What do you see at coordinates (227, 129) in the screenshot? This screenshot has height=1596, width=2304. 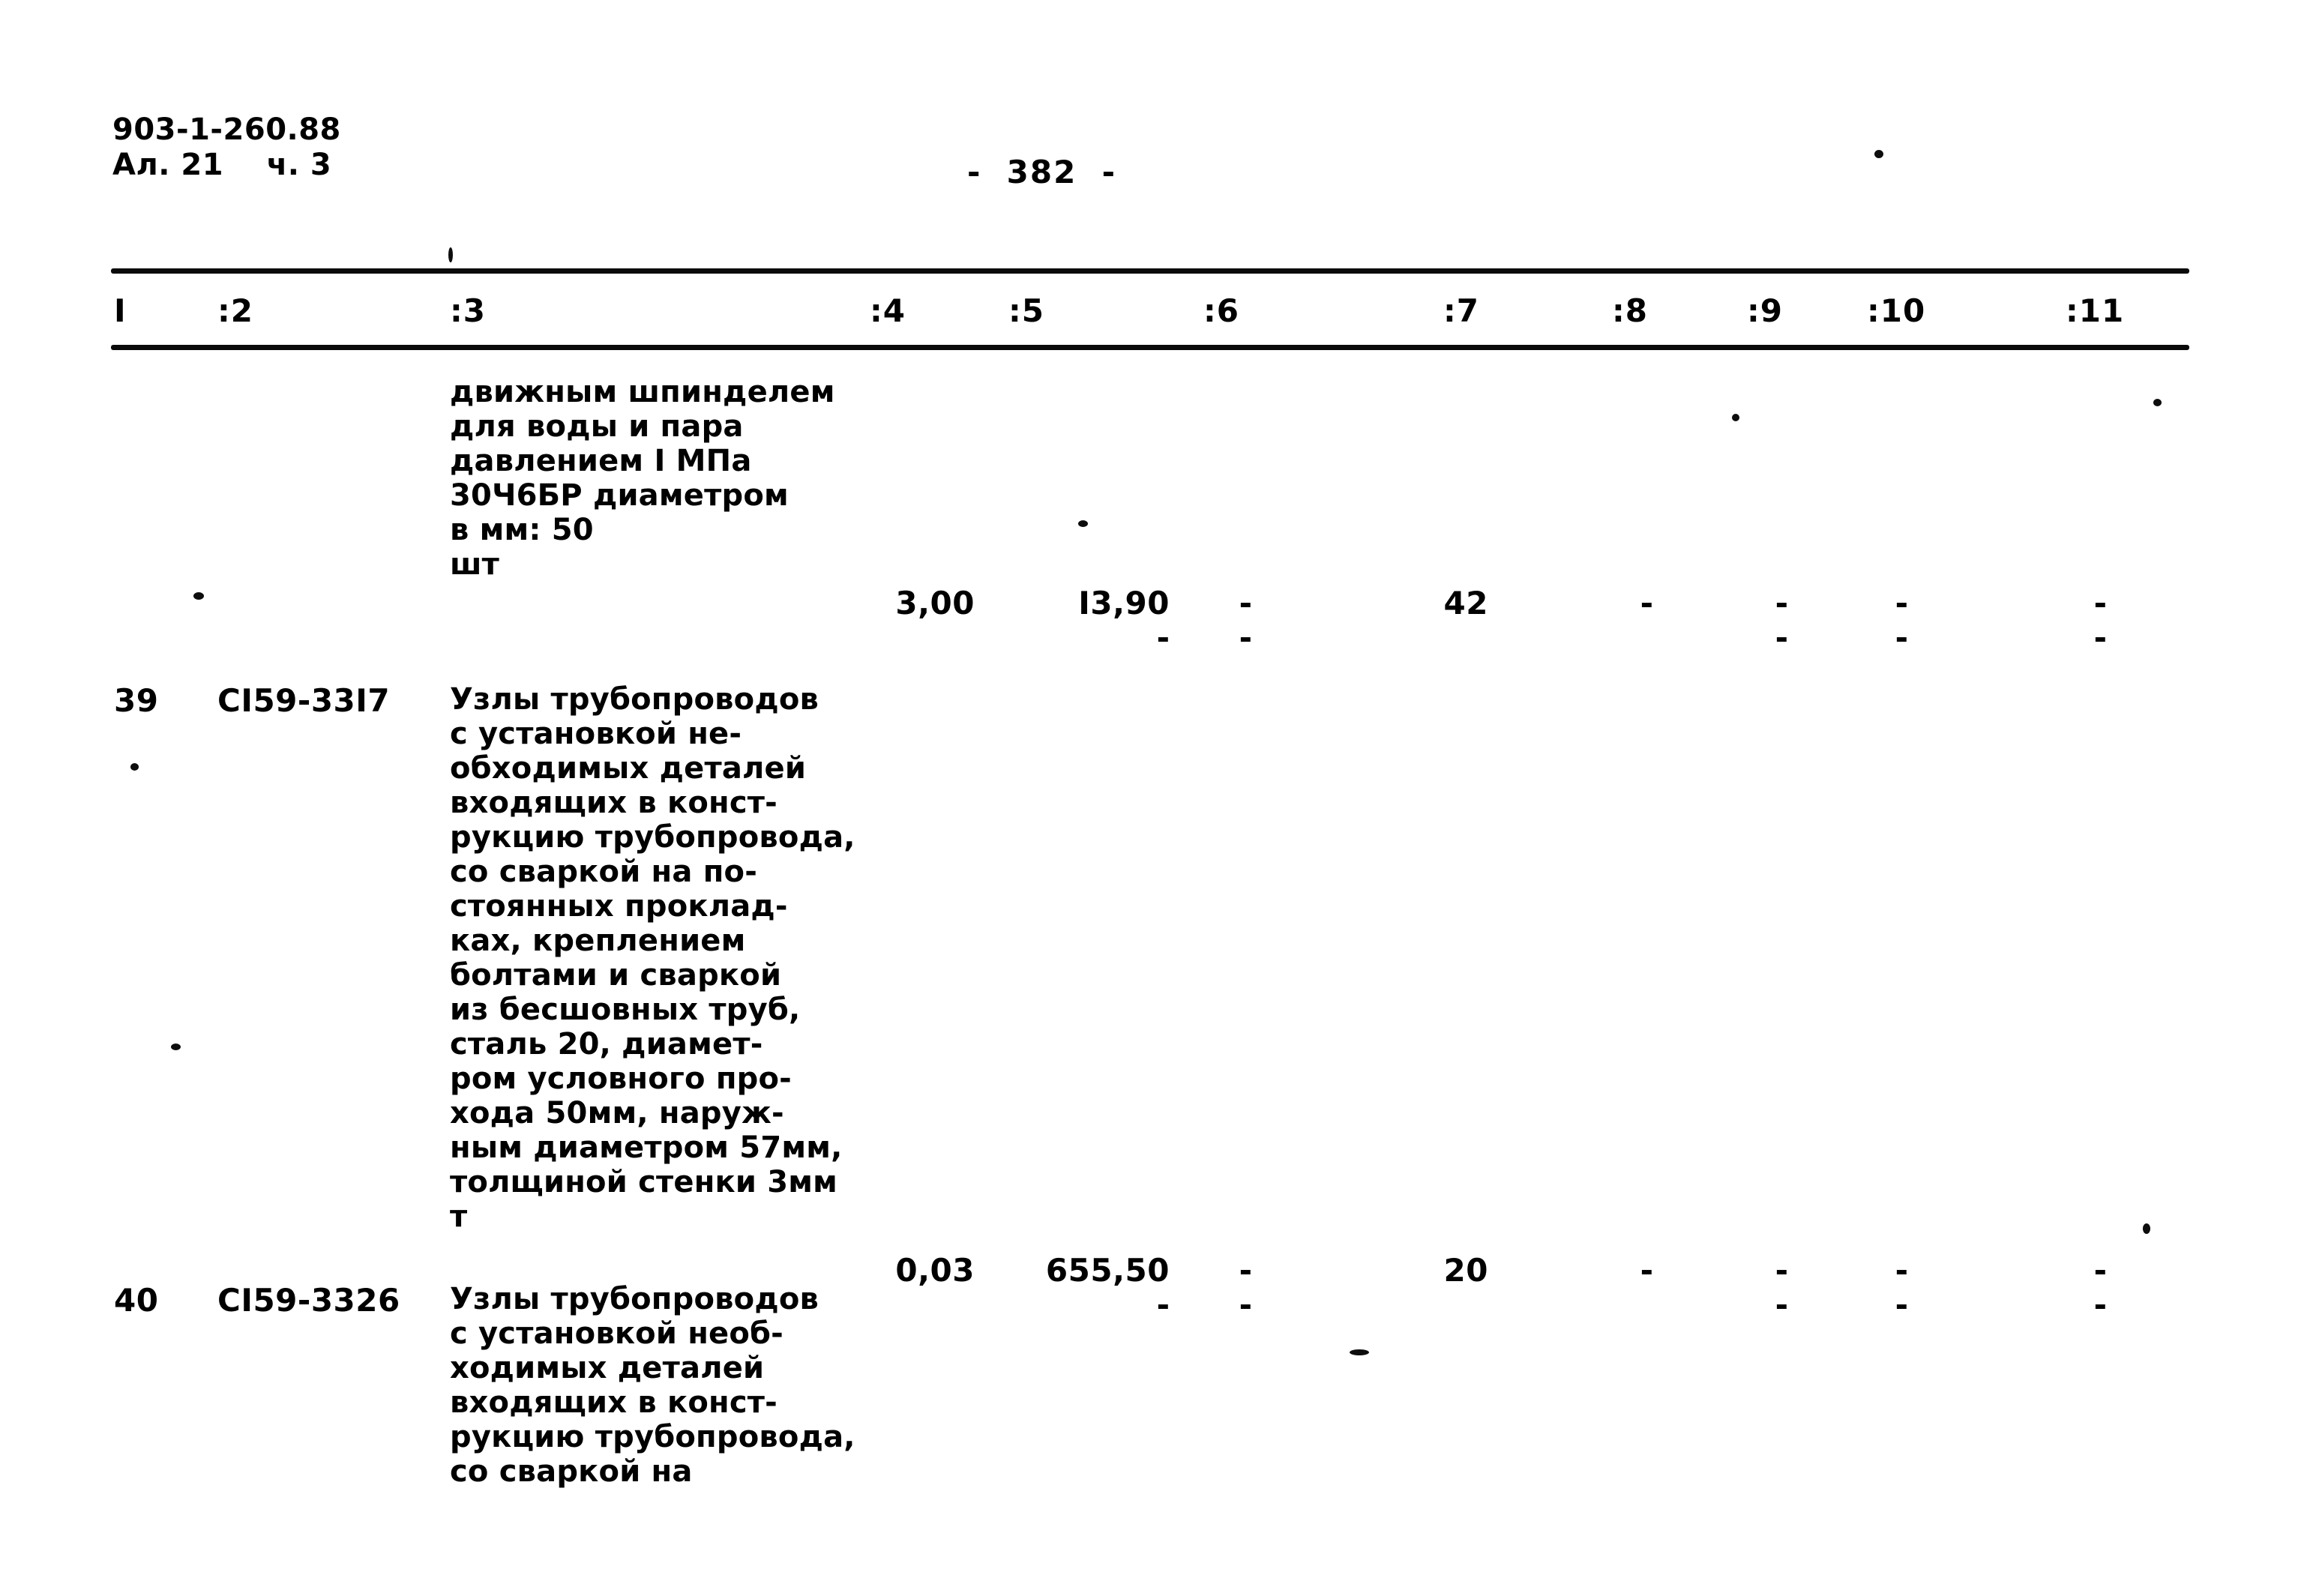 I see `document-code: 903-1-260.88` at bounding box center [227, 129].